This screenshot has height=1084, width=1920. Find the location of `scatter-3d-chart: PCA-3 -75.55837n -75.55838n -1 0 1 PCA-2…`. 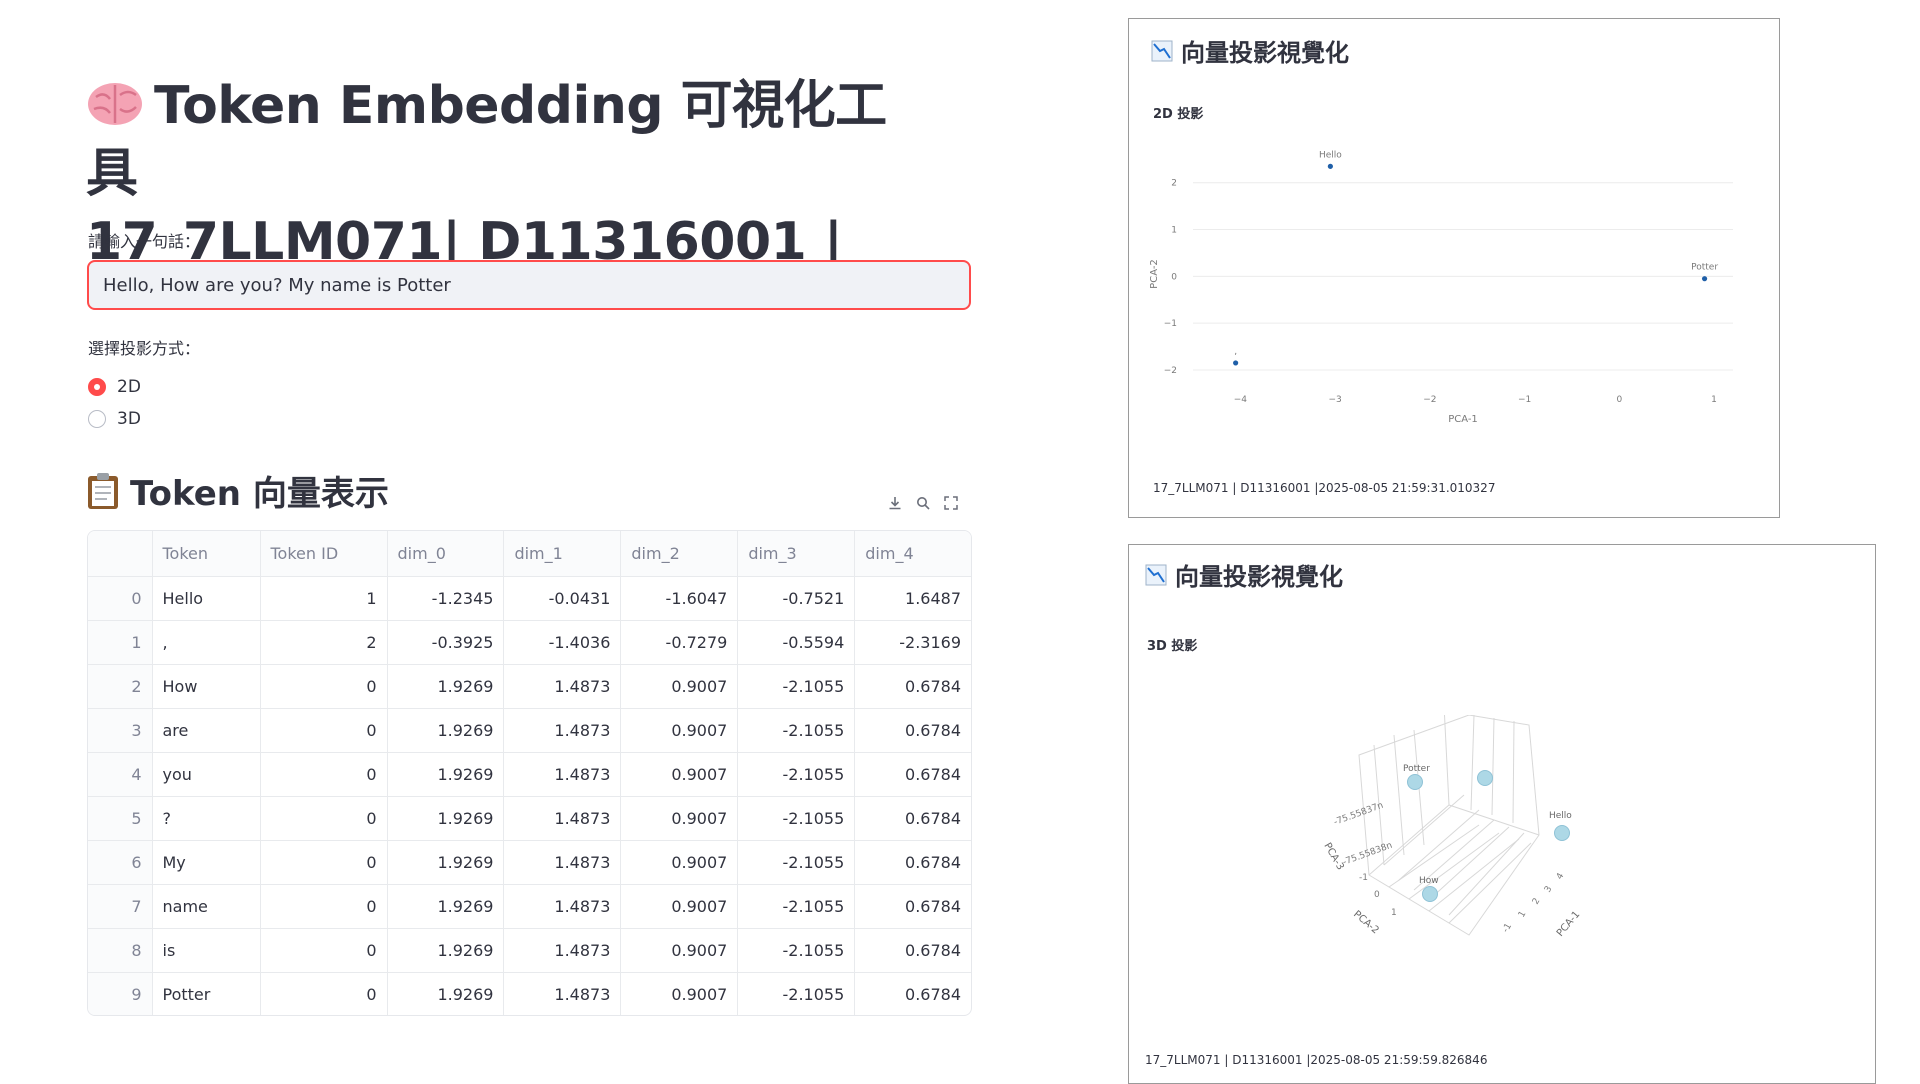

scatter-3d-chart: PCA-3 -75.55837n -75.55838n -1 0 1 PCA-2… is located at coordinates (1459, 845).